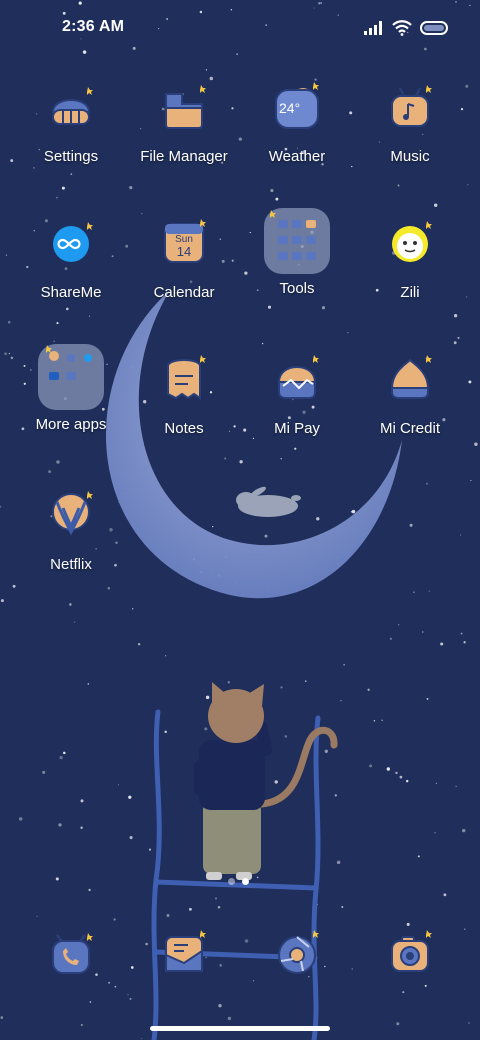 Image resolution: width=480 pixels, height=1040 pixels. What do you see at coordinates (290, 108) in the screenshot?
I see `weather-temperature: 24°` at bounding box center [290, 108].